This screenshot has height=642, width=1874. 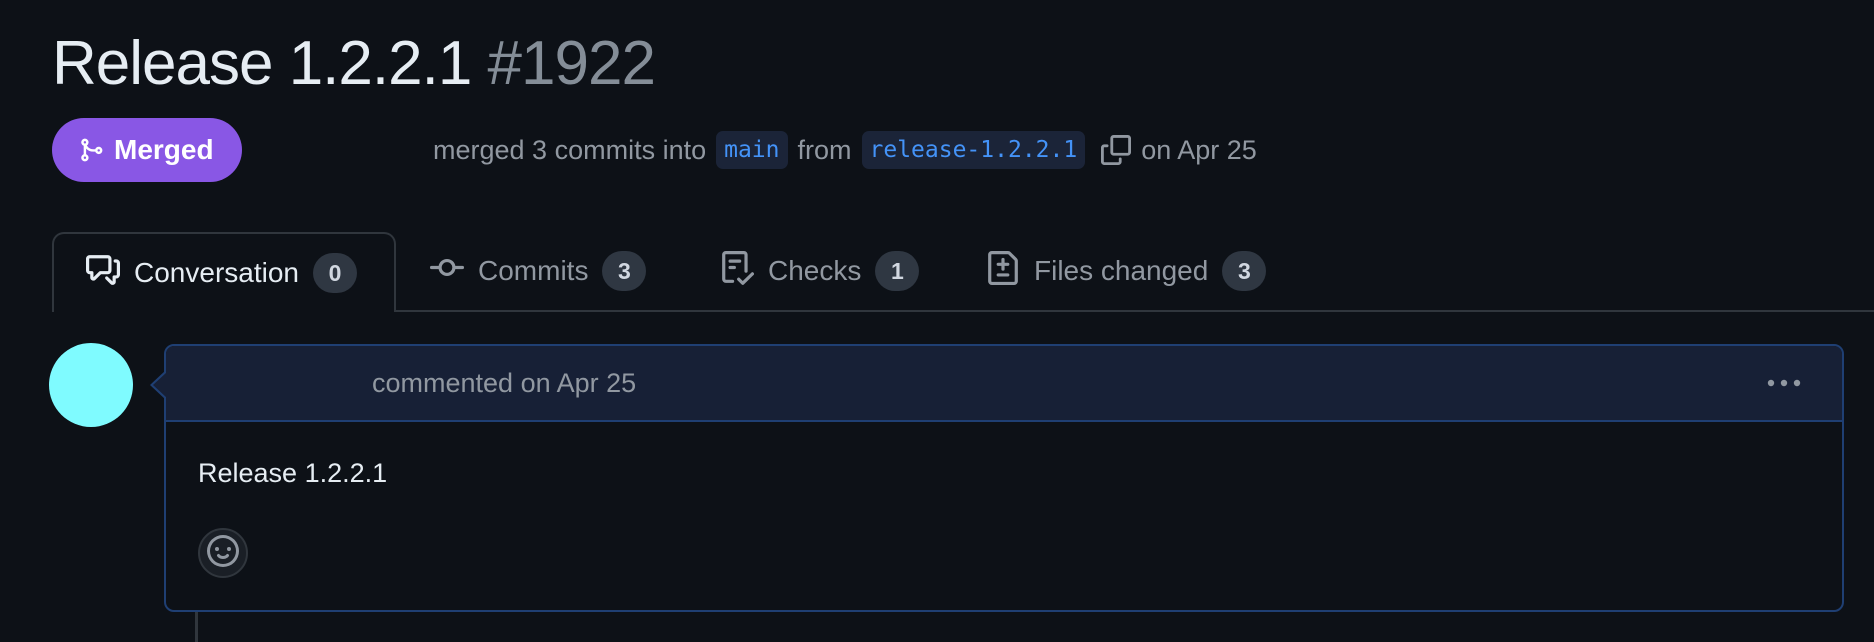 What do you see at coordinates (447, 271) in the screenshot?
I see `git-commit-icon` at bounding box center [447, 271].